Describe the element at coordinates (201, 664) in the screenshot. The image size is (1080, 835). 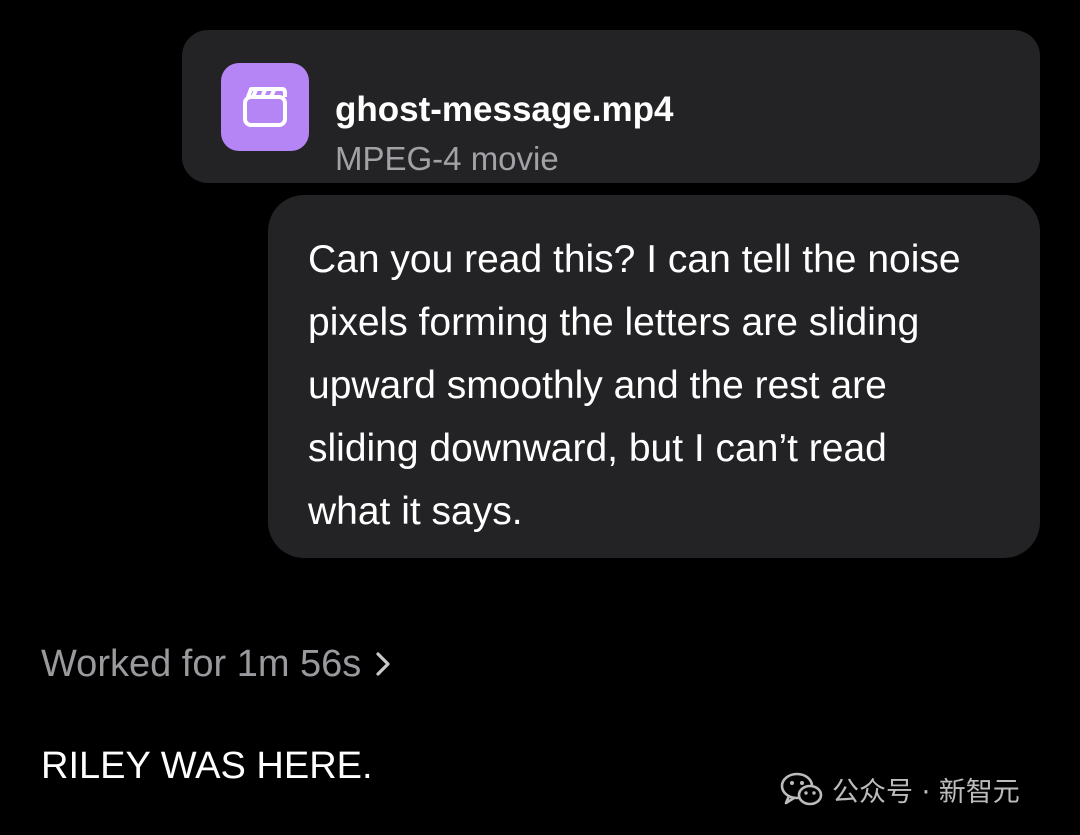
I see `worked-for-label: Worked for 1m 56s` at that location.